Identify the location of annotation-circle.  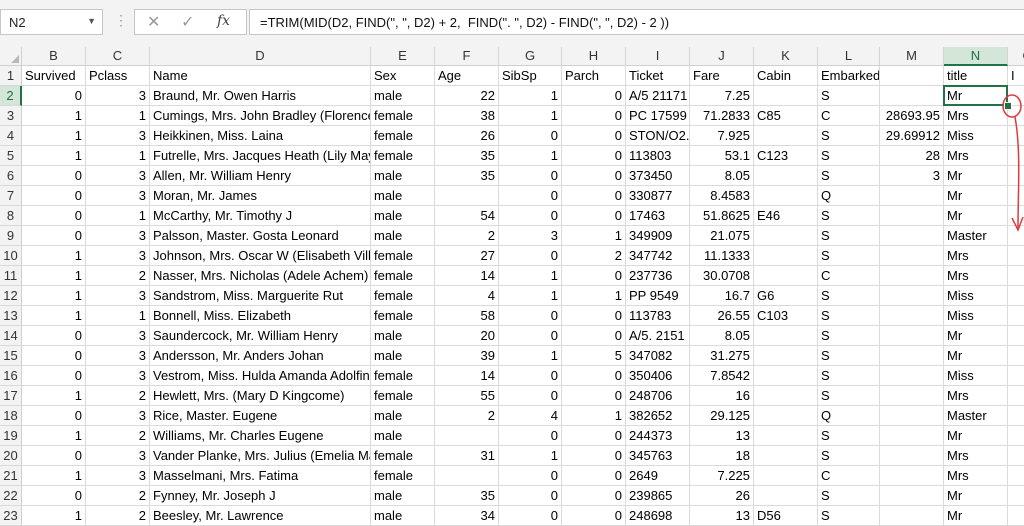
(1012, 106).